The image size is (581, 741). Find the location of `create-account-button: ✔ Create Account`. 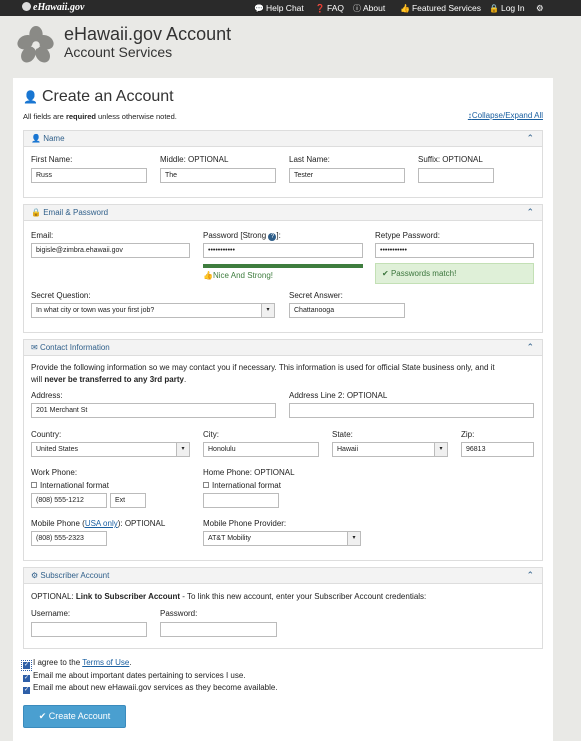

create-account-button: ✔ Create Account is located at coordinates (74, 716).